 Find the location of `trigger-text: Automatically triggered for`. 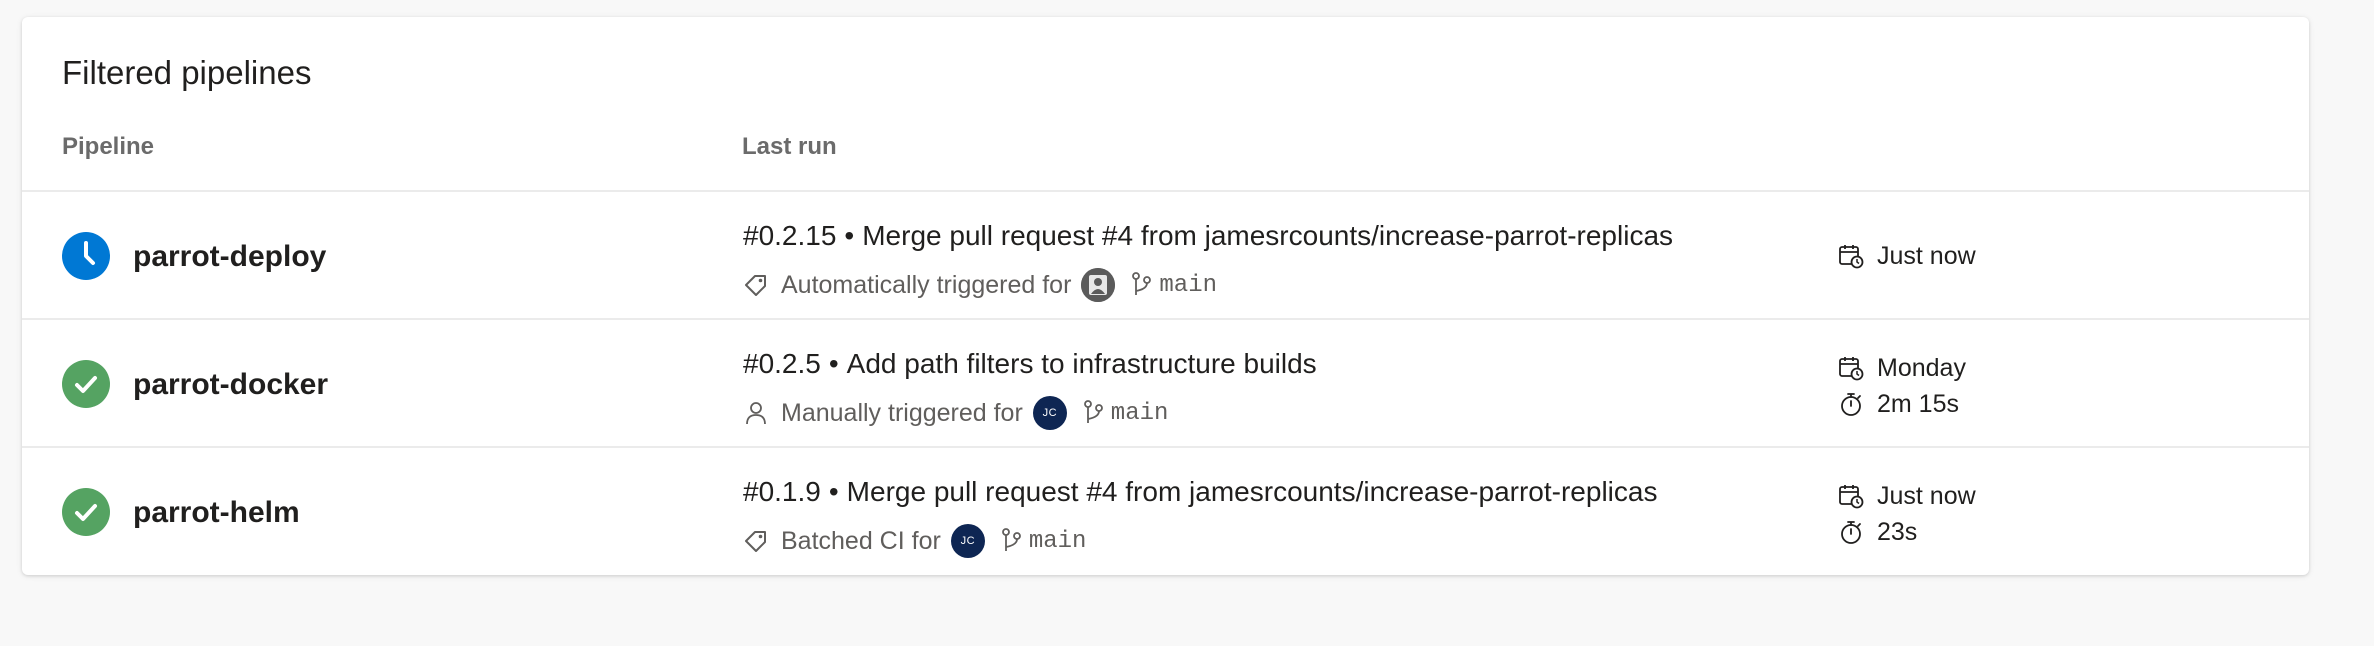

trigger-text: Automatically triggered for is located at coordinates (926, 284).